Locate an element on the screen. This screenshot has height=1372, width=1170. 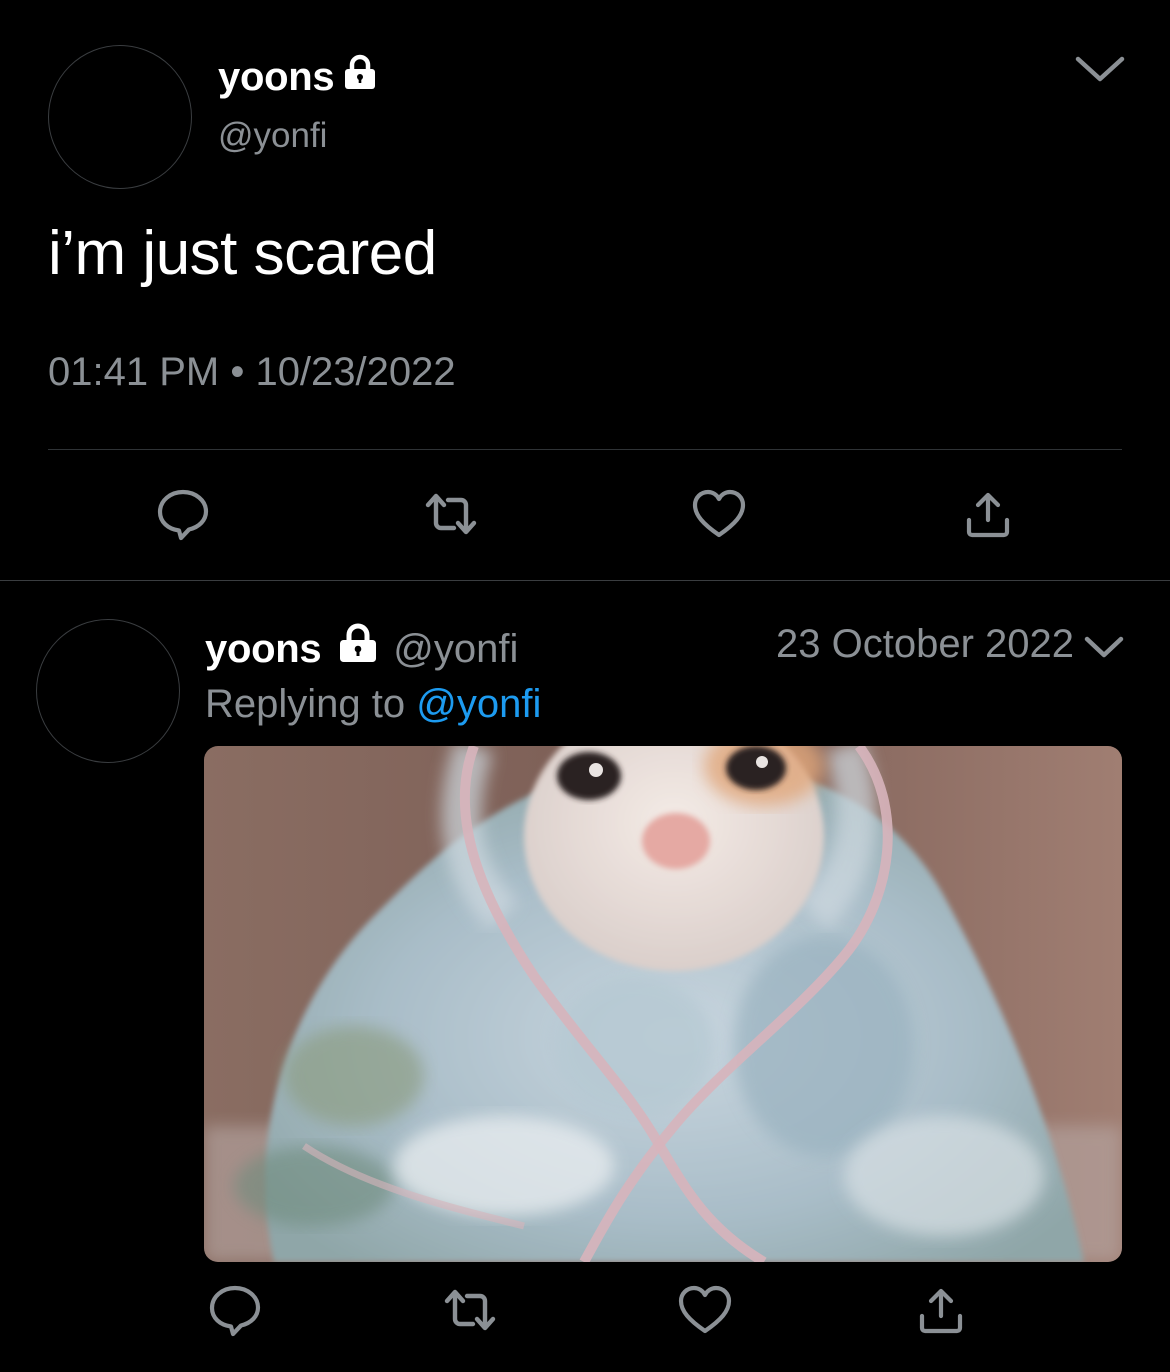
tweet-text: i’m just scared is located at coordinates (242, 253).